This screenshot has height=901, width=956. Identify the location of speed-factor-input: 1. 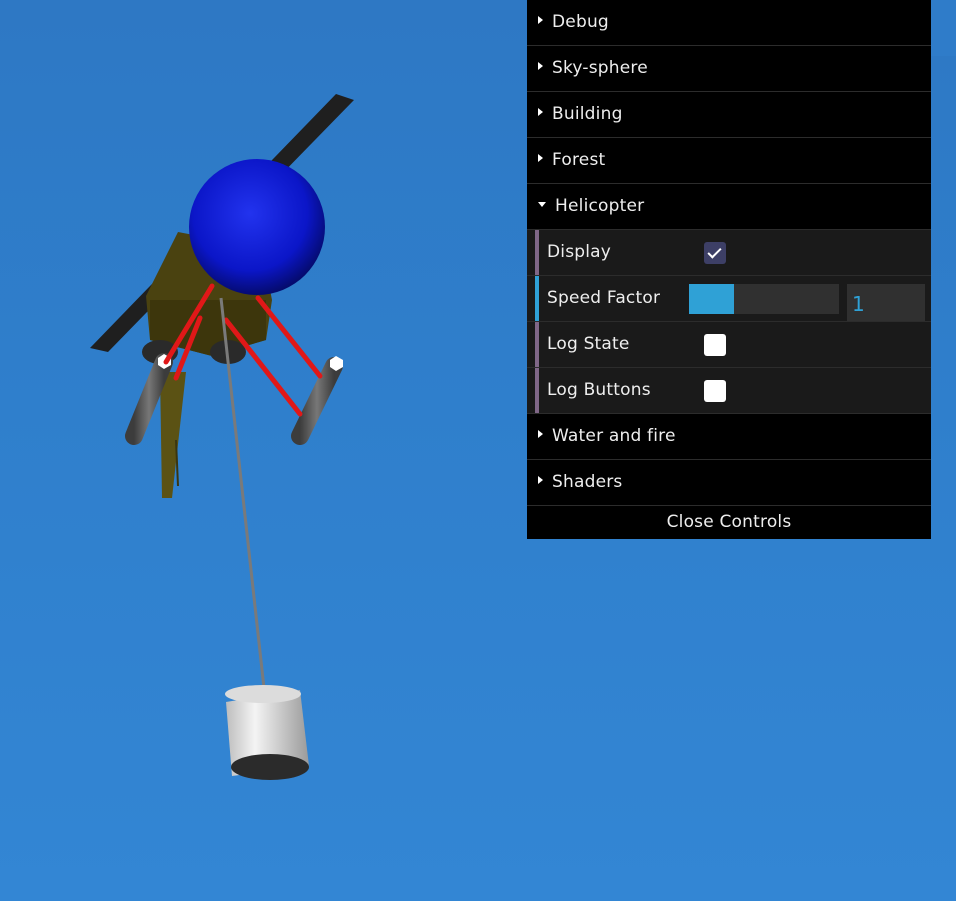
(886, 302).